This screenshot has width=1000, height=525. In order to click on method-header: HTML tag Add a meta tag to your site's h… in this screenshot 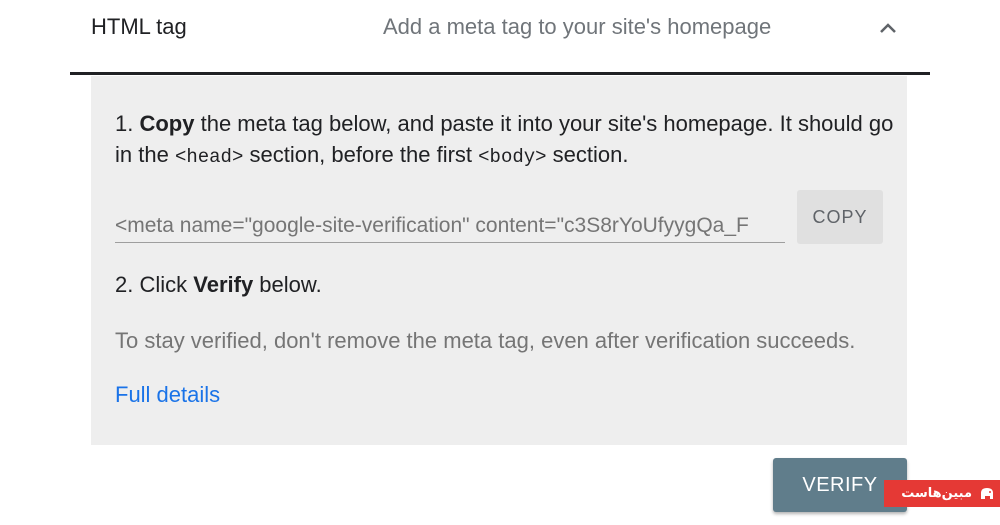, I will do `click(500, 37)`.